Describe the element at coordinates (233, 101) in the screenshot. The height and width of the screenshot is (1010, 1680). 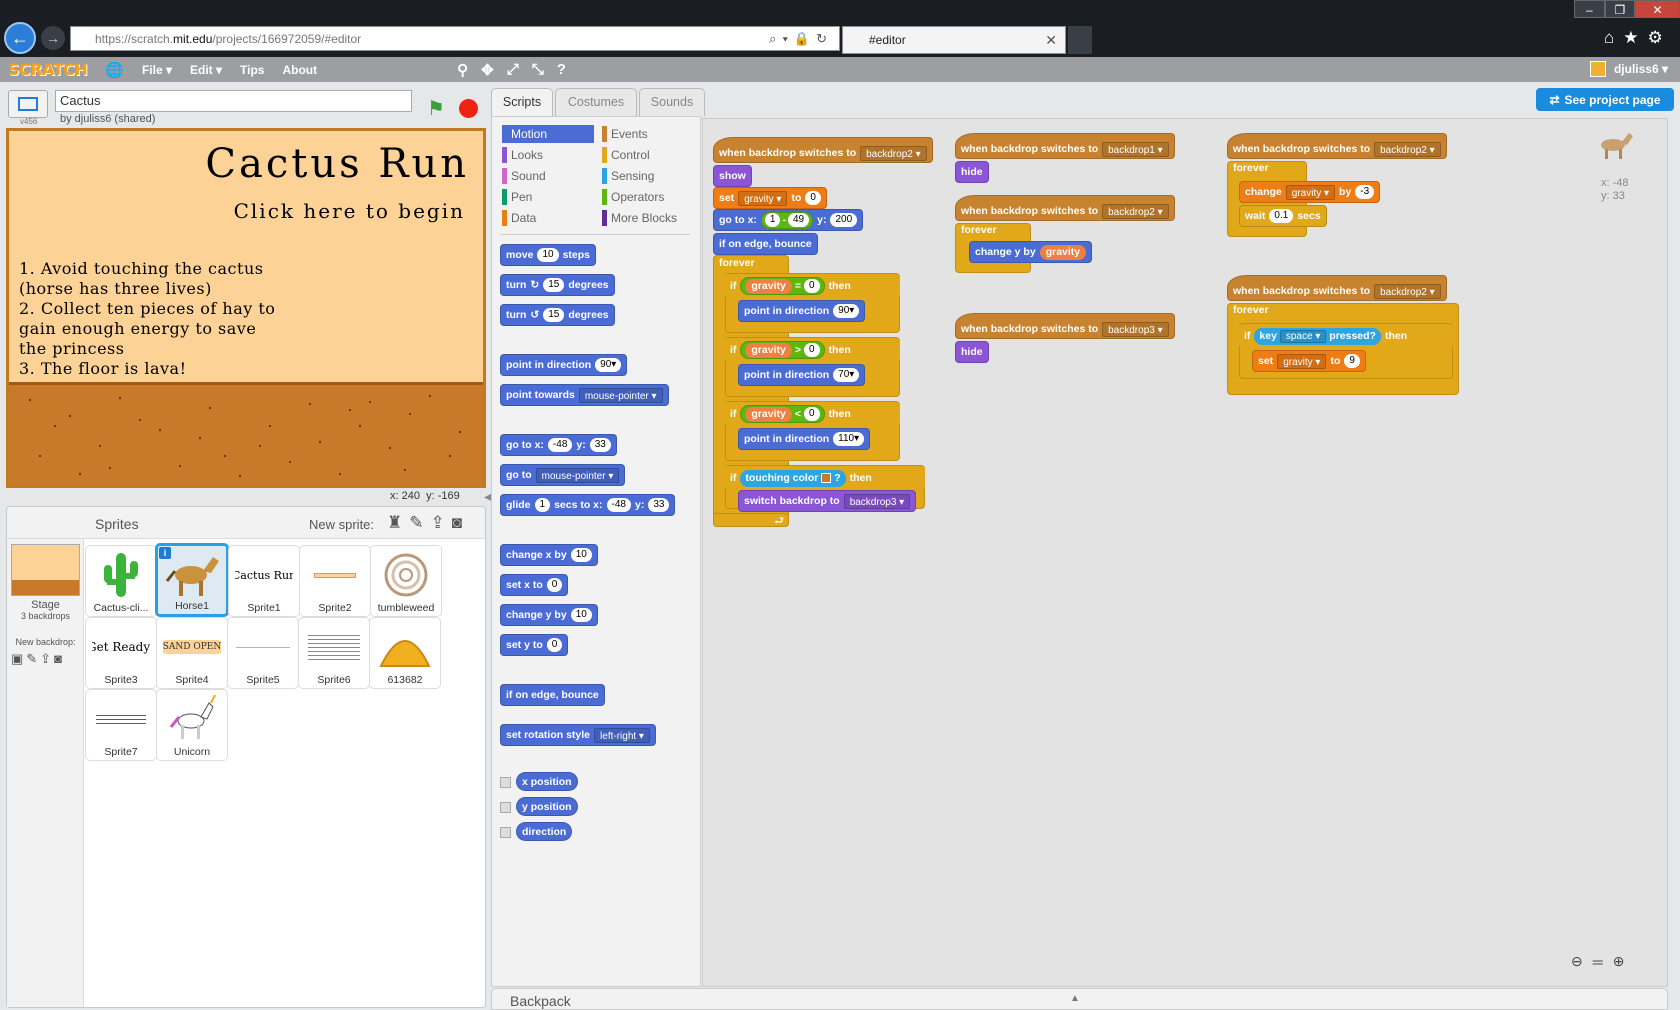
I see `project-title-input: Cactus` at that location.